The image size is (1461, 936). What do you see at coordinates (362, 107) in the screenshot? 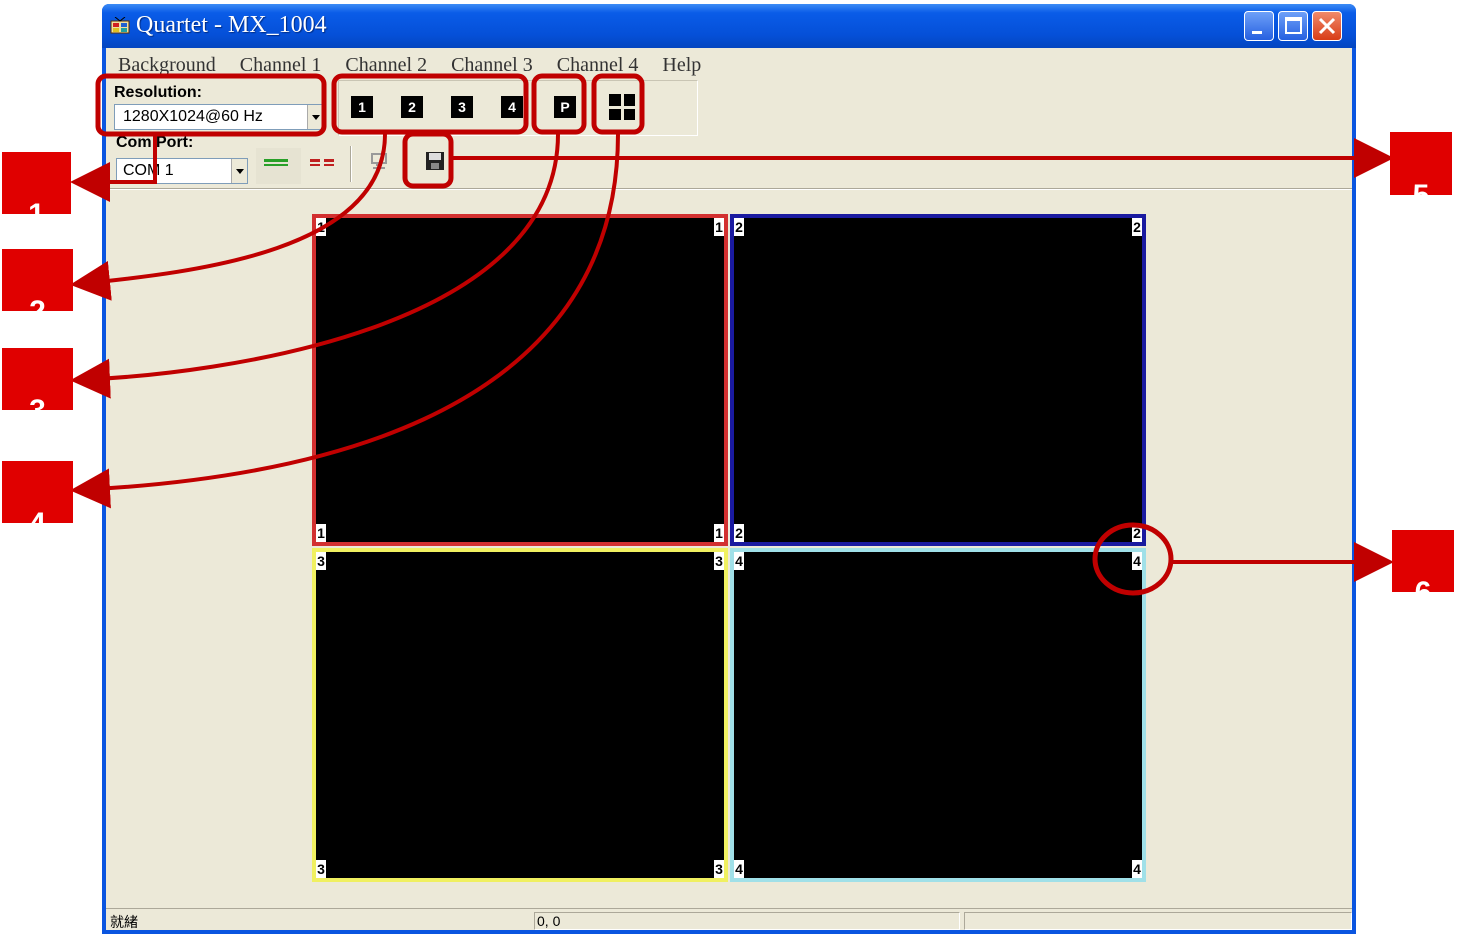
I see `channel-1-button: 1` at bounding box center [362, 107].